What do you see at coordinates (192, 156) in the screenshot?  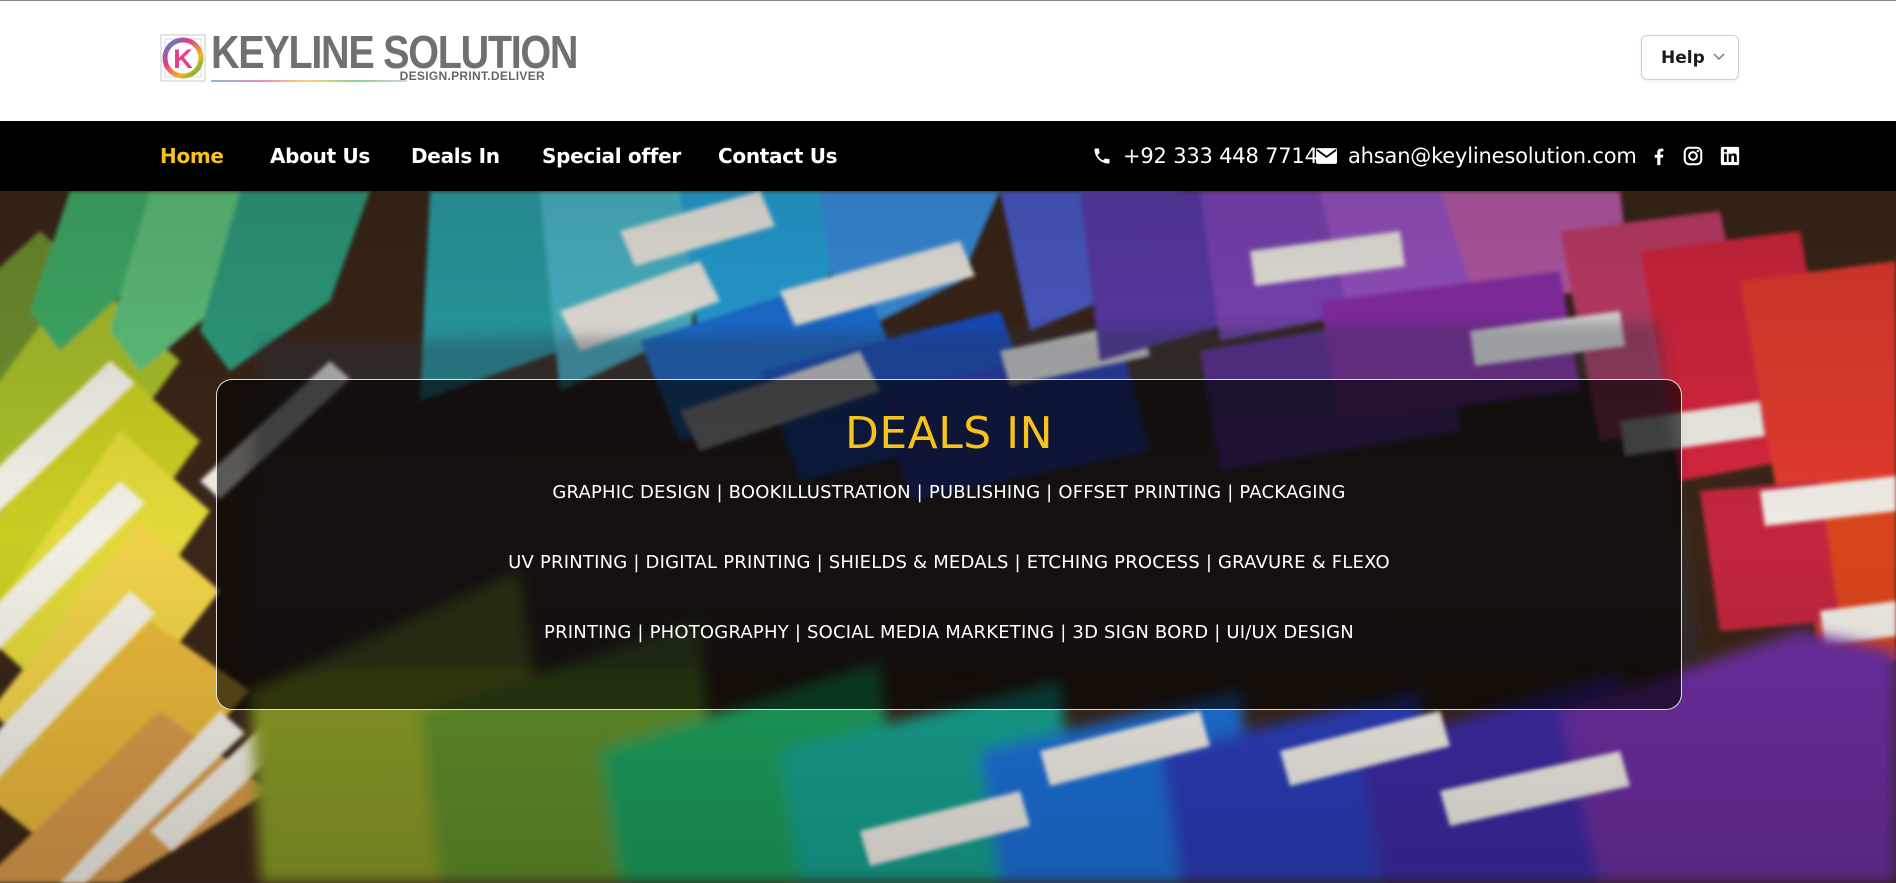 I see `nav-home: Home` at bounding box center [192, 156].